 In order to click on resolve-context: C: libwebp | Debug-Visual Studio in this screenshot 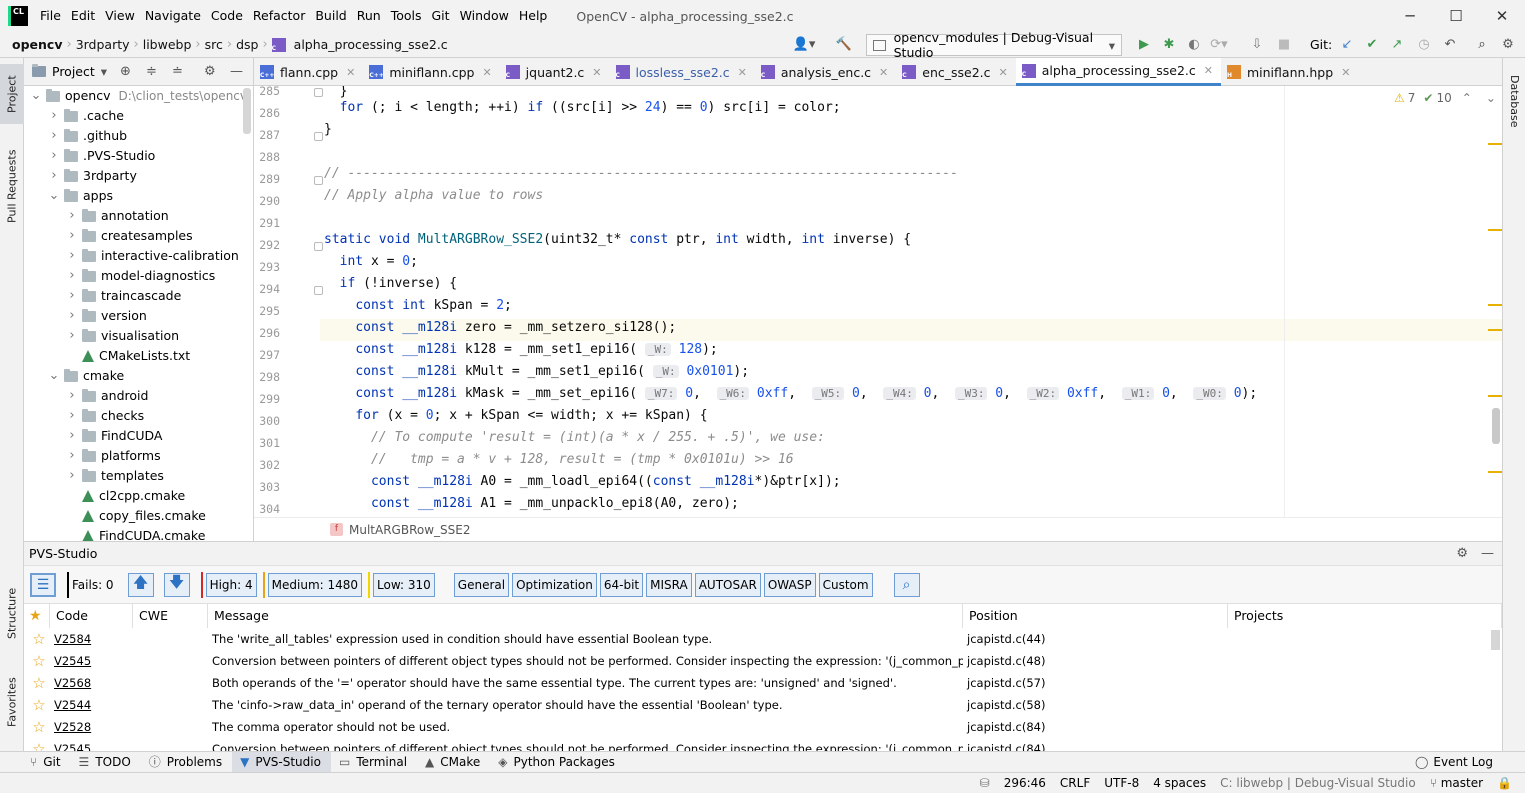, I will do `click(1318, 783)`.